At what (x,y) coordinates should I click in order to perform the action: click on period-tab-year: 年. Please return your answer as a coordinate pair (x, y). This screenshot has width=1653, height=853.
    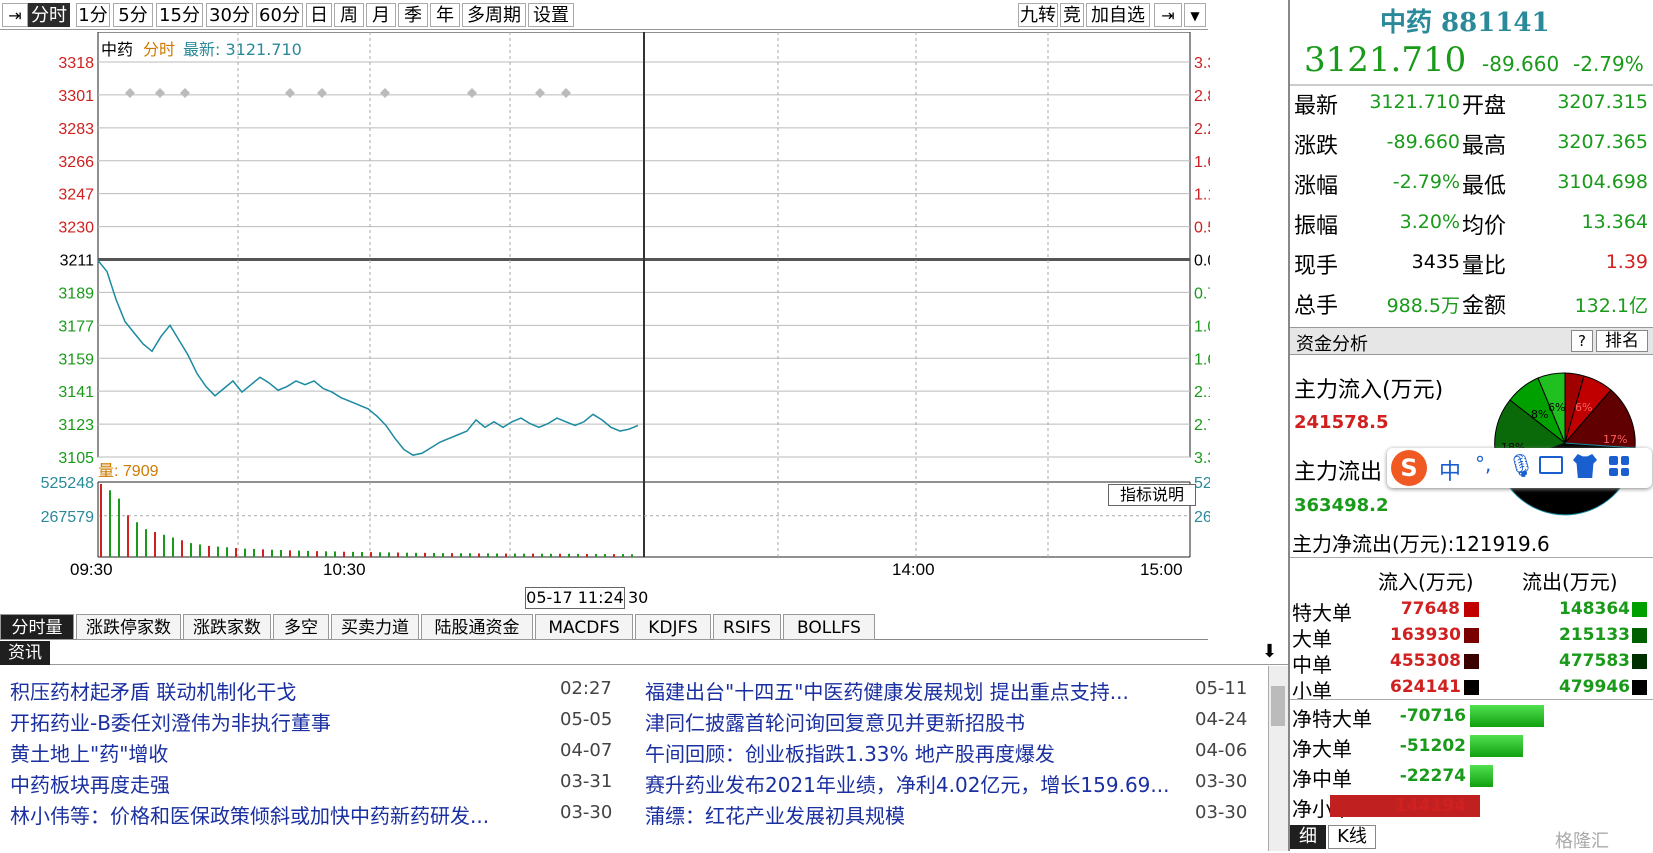
    Looking at the image, I should click on (445, 15).